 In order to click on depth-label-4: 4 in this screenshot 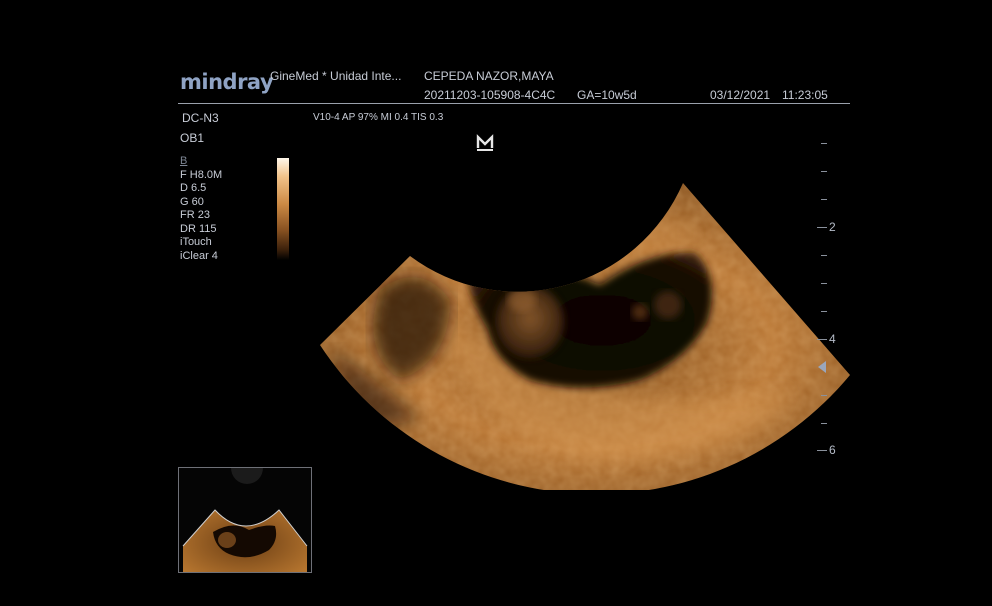, I will do `click(832, 339)`.